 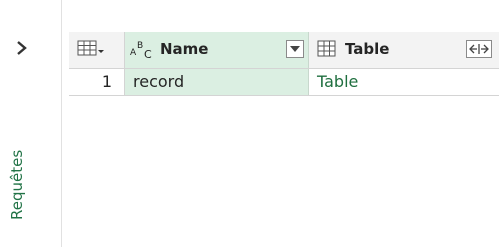 I want to click on expand-columns-icon, so click(x=479, y=49).